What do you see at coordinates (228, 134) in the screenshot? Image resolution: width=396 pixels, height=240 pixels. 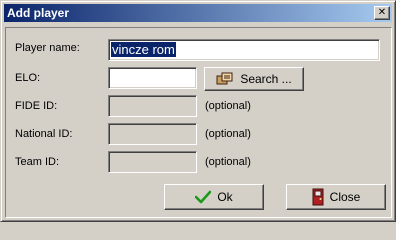 I see `national-id-optional-note: (optional)` at bounding box center [228, 134].